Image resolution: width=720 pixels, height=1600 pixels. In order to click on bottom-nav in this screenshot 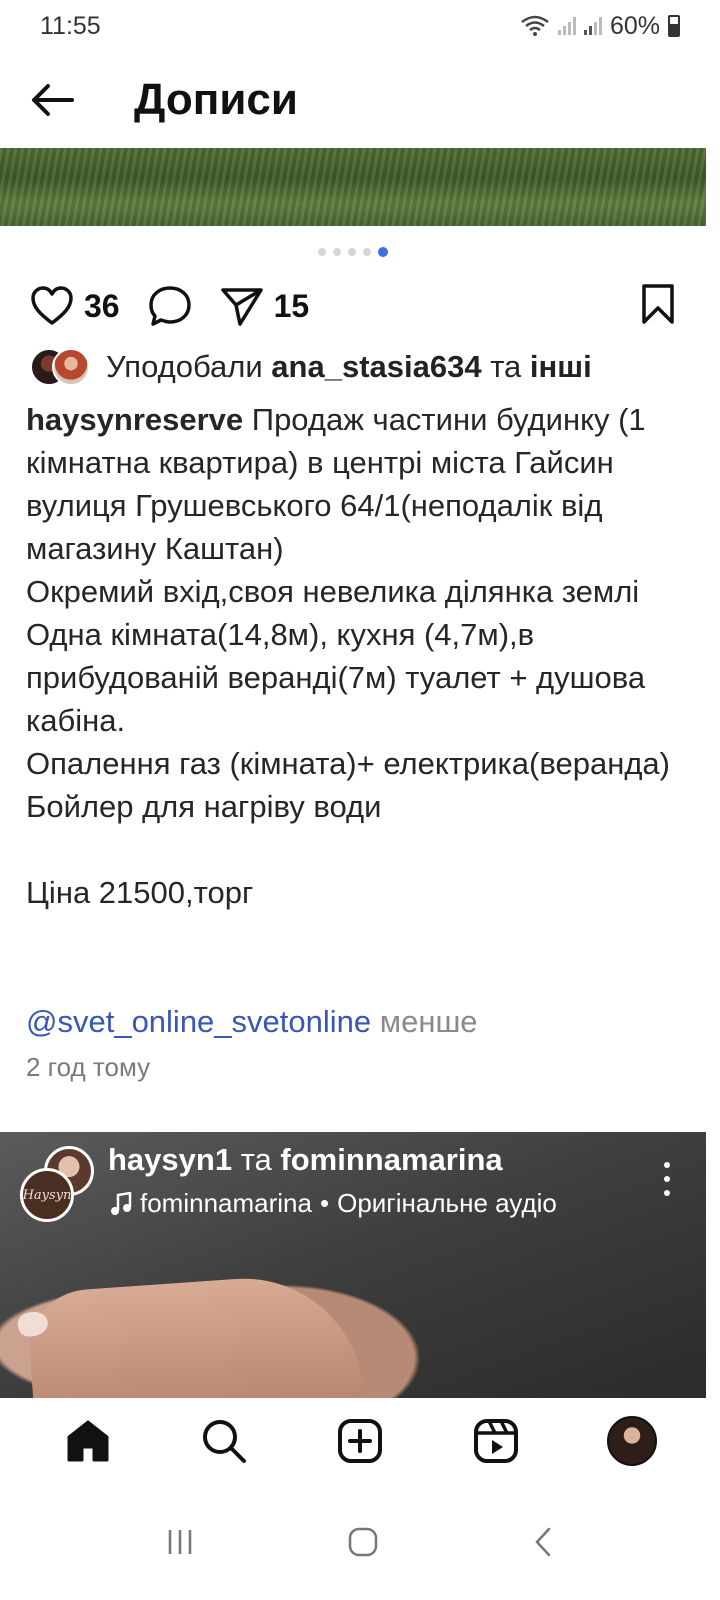, I will do `click(360, 1441)`.